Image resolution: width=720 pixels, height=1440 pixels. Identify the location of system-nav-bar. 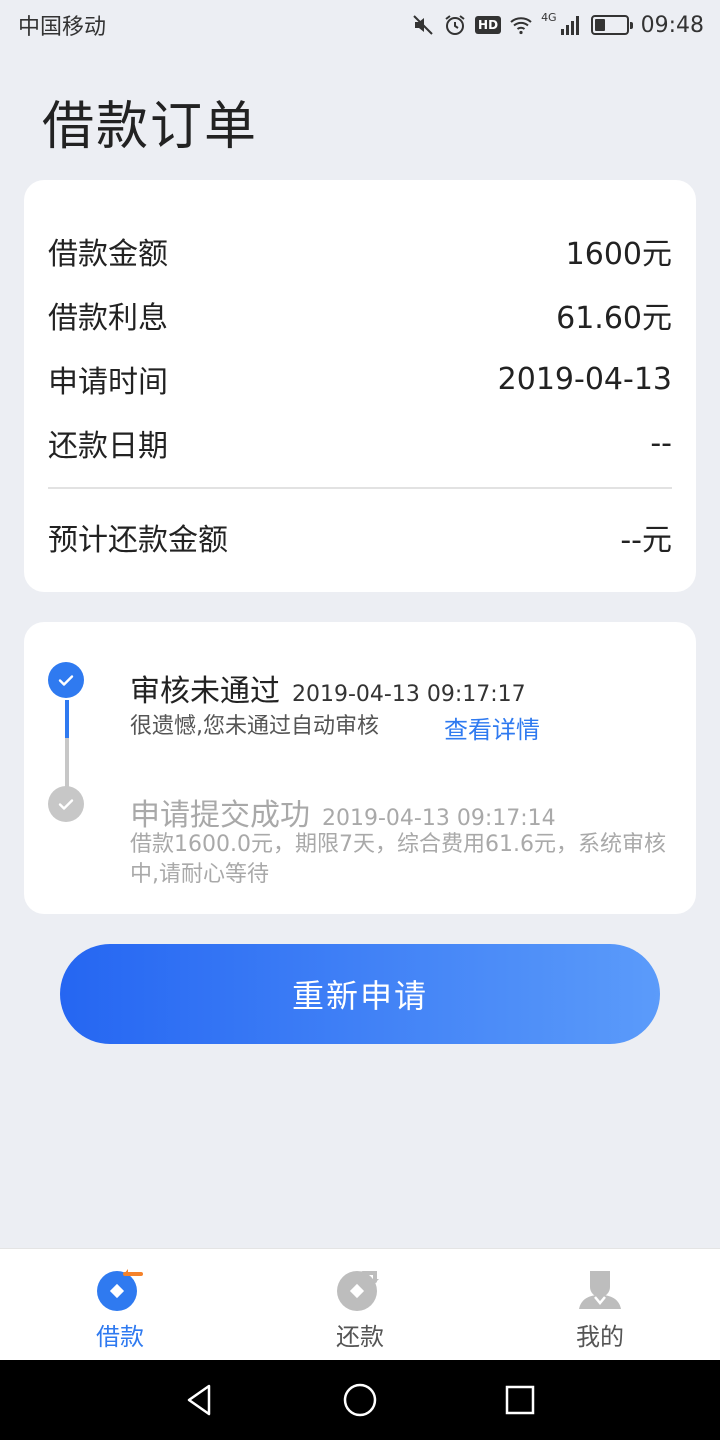
(360, 1400).